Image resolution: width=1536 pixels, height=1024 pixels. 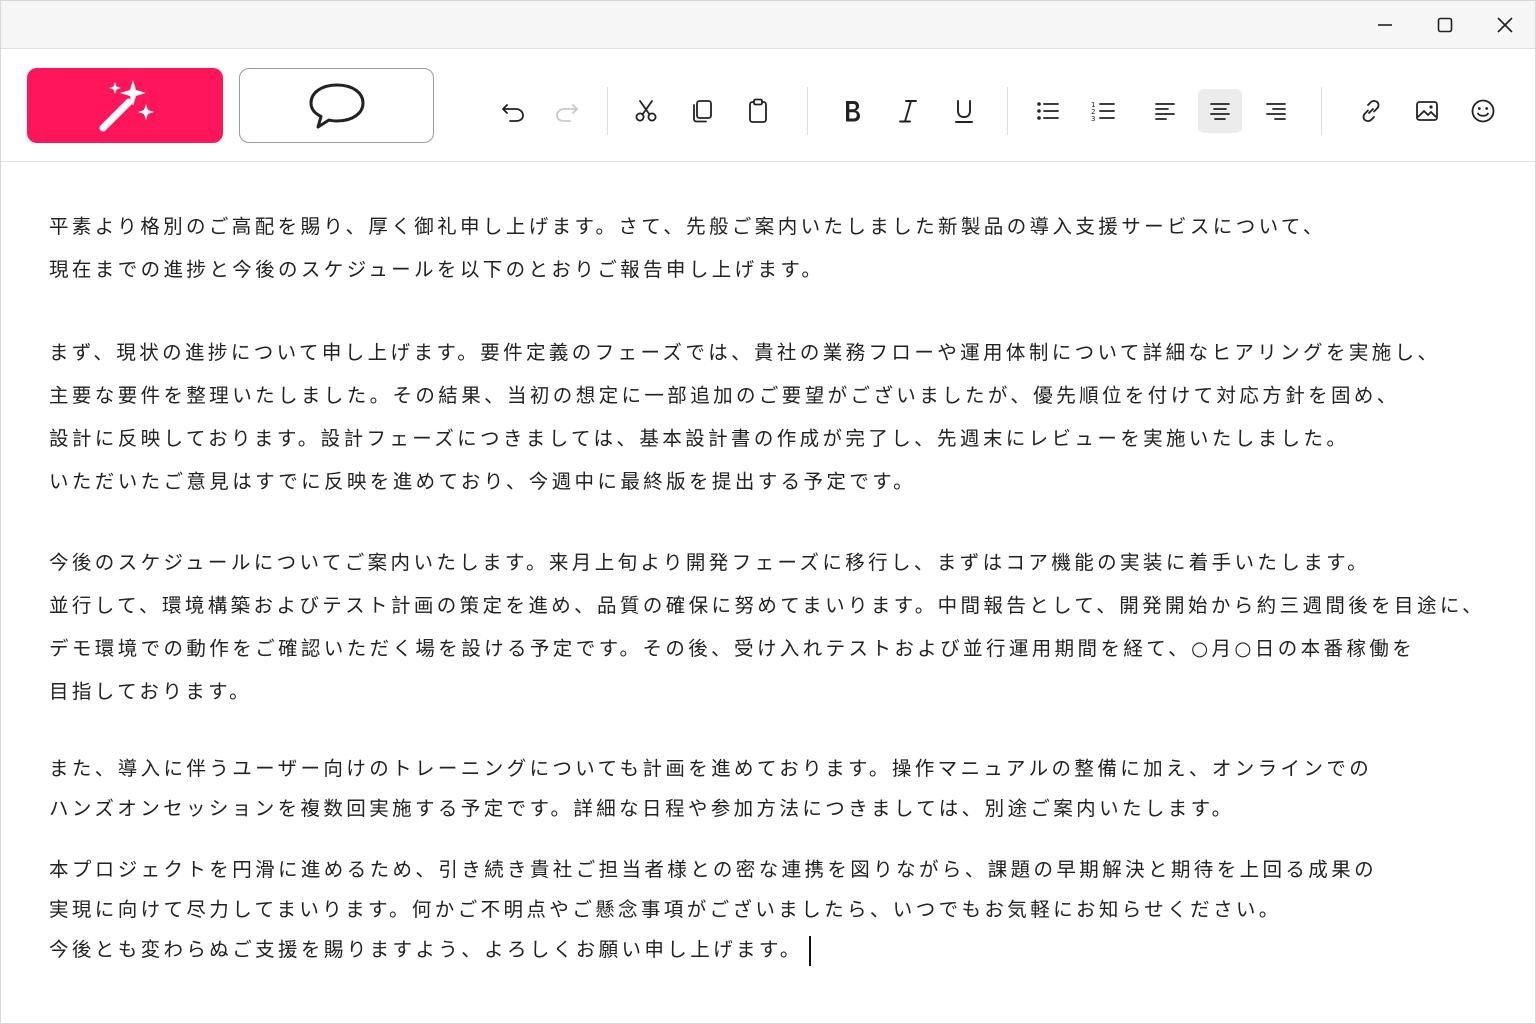 I want to click on ai-assist-button, so click(x=125, y=105).